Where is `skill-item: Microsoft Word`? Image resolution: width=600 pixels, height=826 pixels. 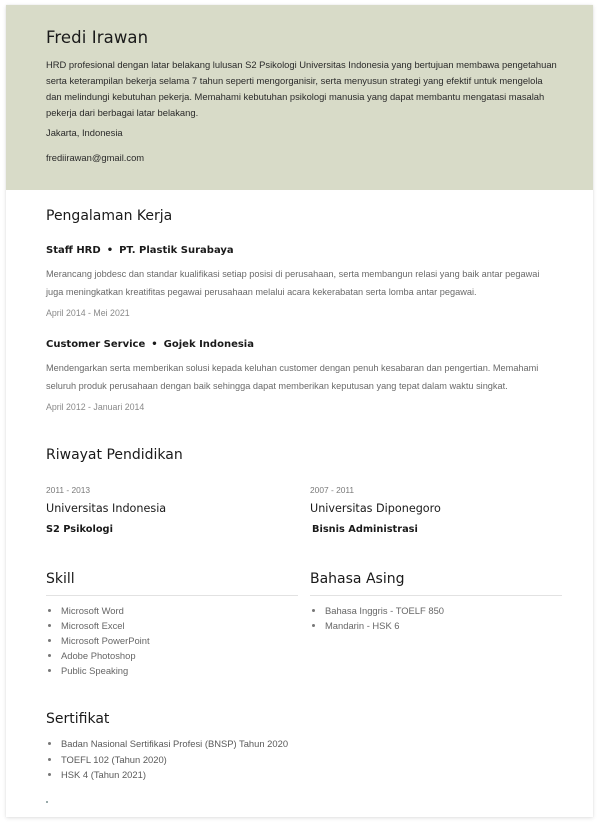 skill-item: Microsoft Word is located at coordinates (98, 610).